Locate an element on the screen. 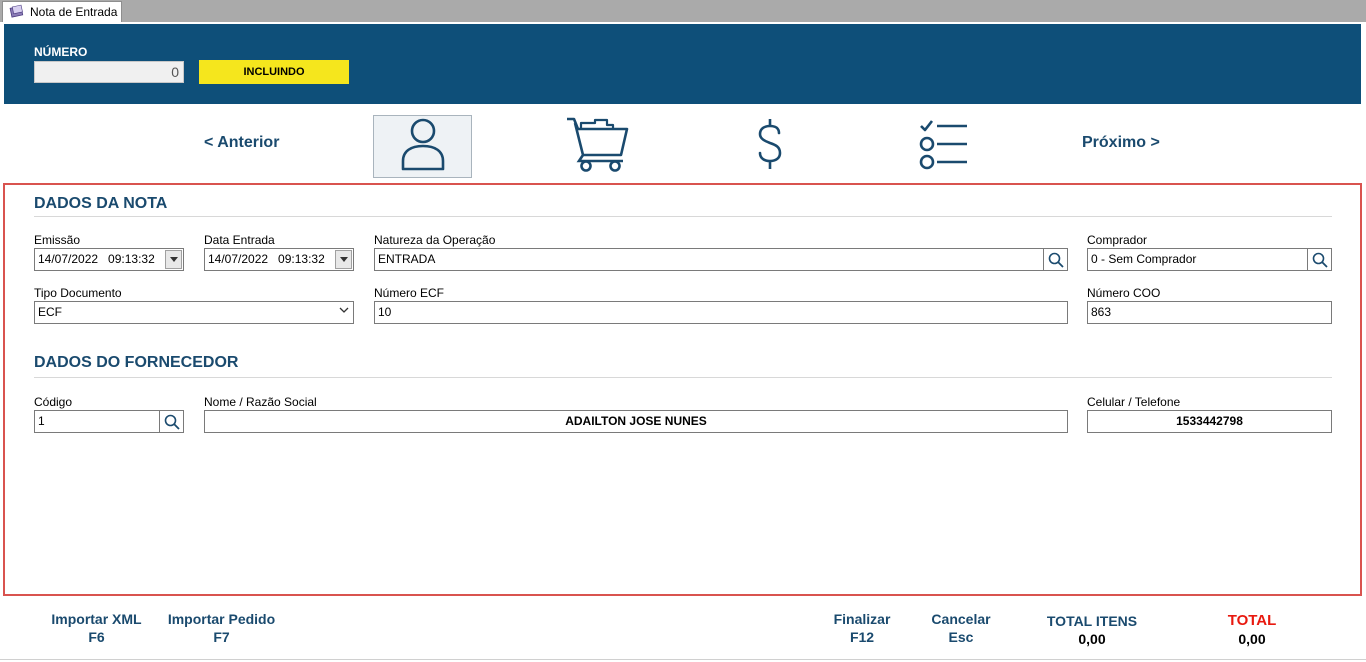  finalizar-shortcut: F12 is located at coordinates (862, 637).